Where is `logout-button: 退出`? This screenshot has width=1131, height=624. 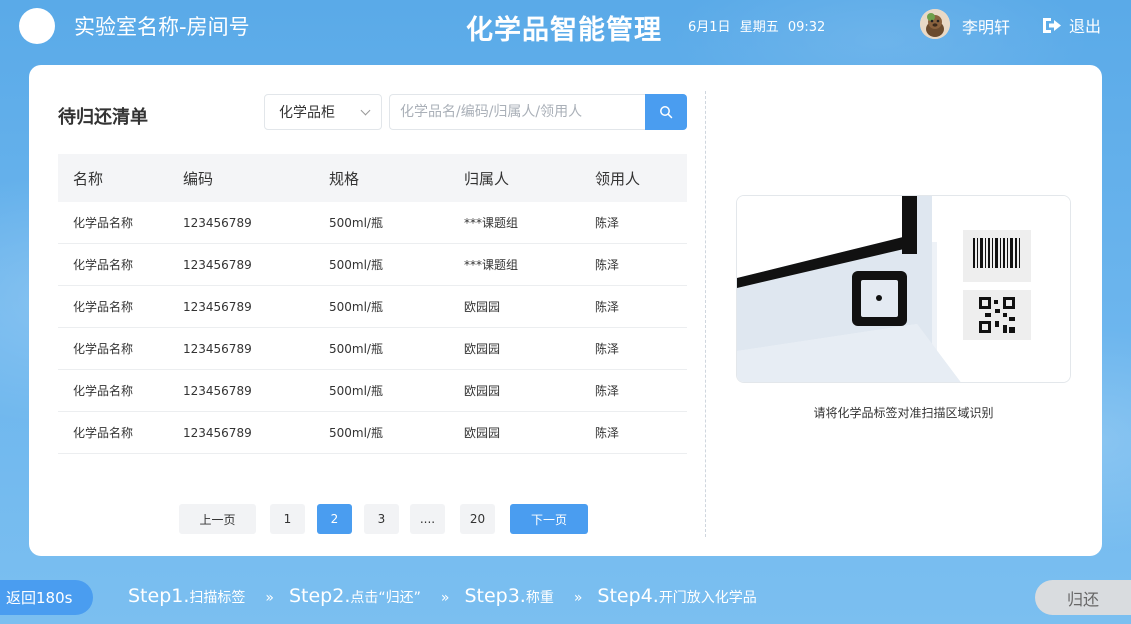 logout-button: 退出 is located at coordinates (1071, 25).